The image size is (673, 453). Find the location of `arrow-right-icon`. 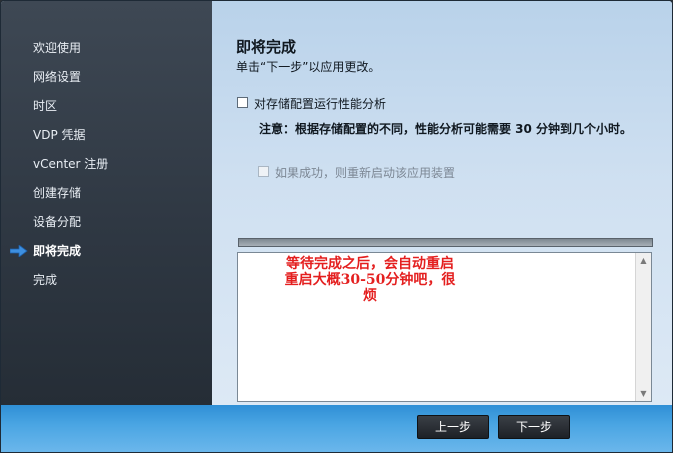

arrow-right-icon is located at coordinates (19, 251).